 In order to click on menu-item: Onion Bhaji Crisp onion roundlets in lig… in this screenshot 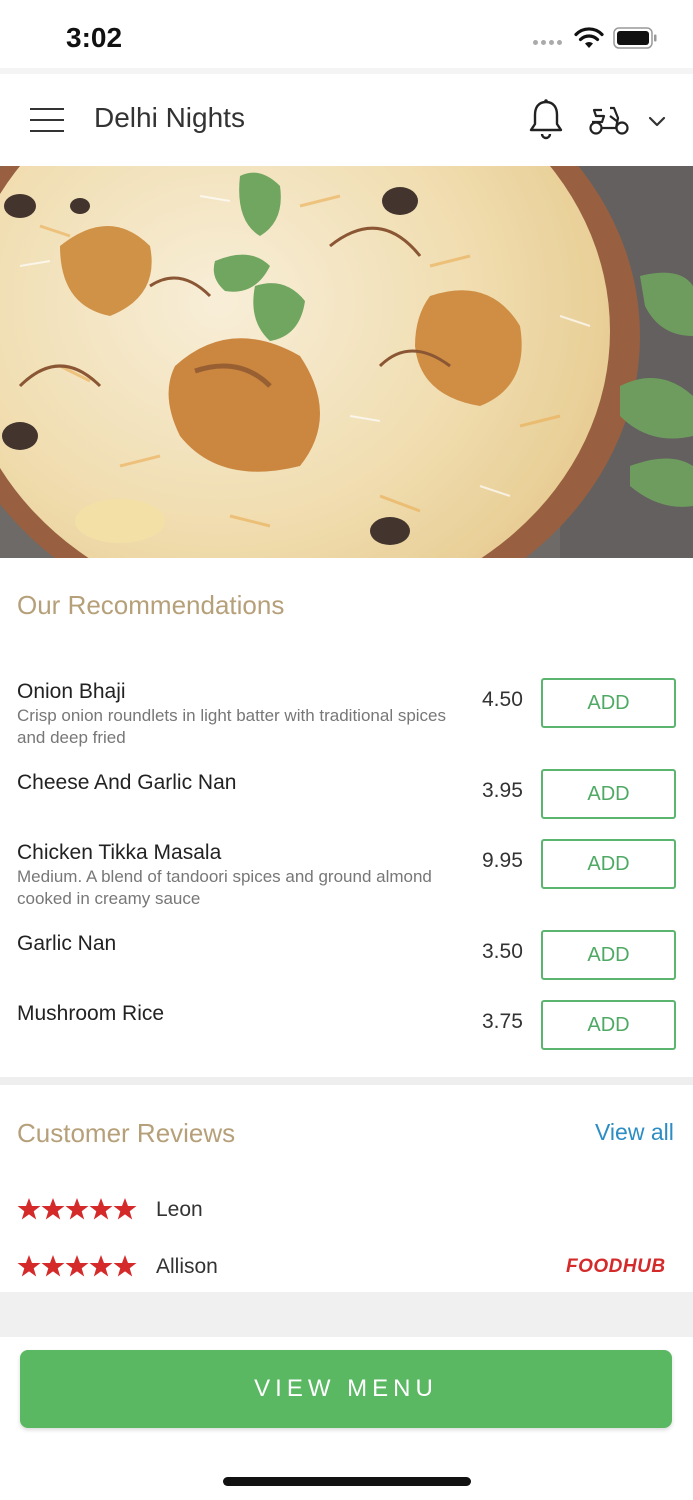, I will do `click(346, 718)`.